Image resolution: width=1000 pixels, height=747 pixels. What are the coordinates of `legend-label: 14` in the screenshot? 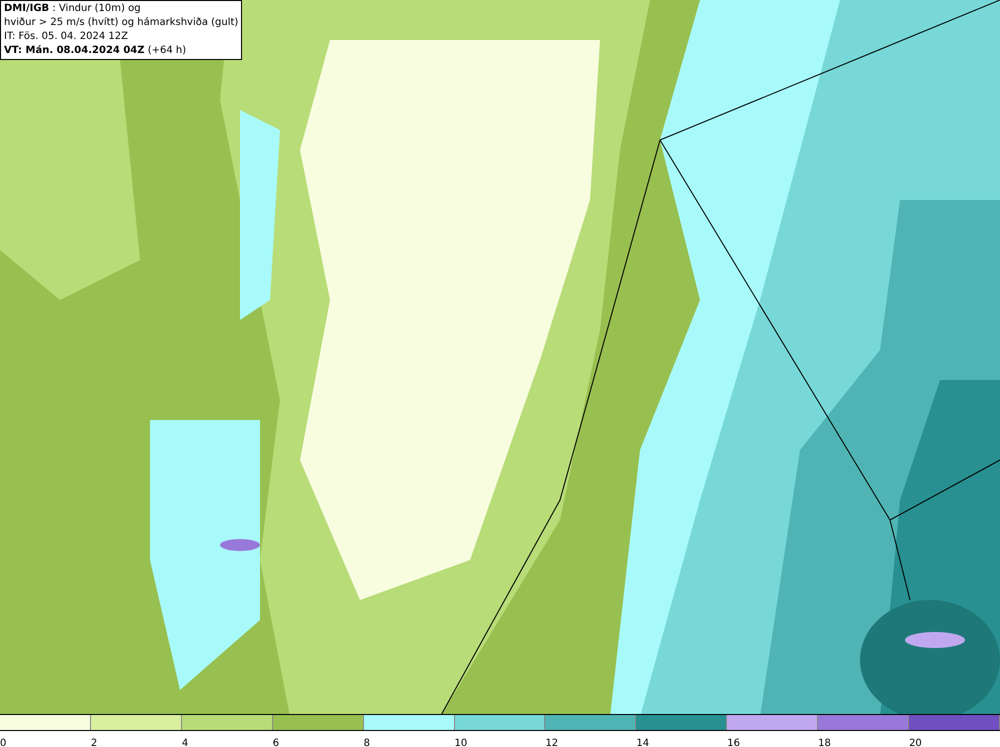 It's located at (643, 742).